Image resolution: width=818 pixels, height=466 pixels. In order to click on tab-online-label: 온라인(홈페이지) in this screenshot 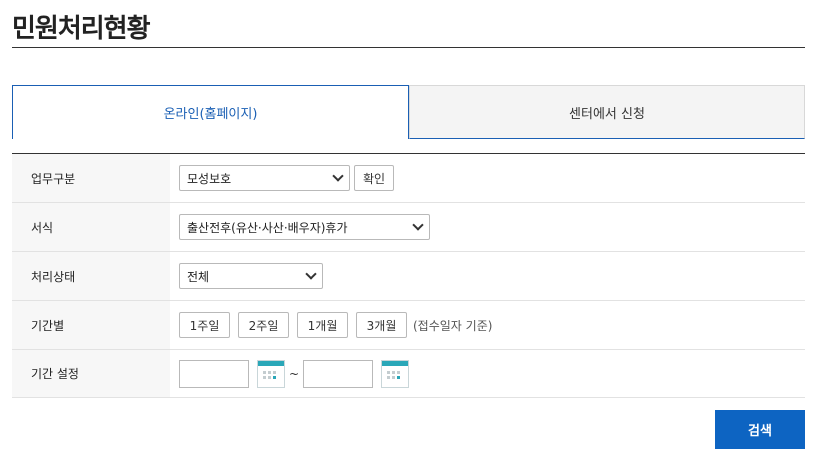, I will do `click(210, 114)`.